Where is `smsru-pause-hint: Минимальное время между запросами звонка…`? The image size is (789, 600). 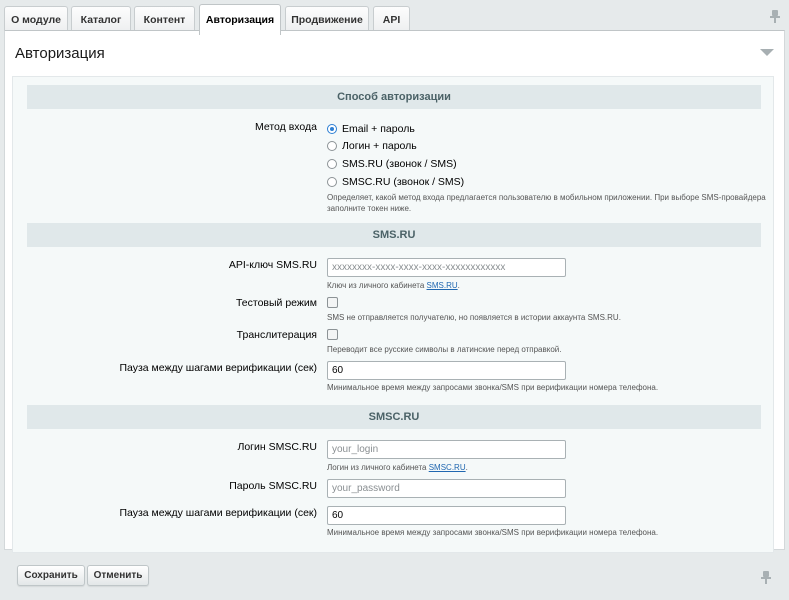 smsru-pause-hint: Минимальное время между запросами звонка… is located at coordinates (493, 387).